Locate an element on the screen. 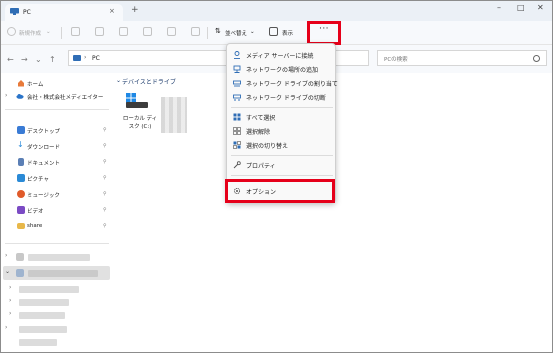  select-all-icon is located at coordinates (237, 117).